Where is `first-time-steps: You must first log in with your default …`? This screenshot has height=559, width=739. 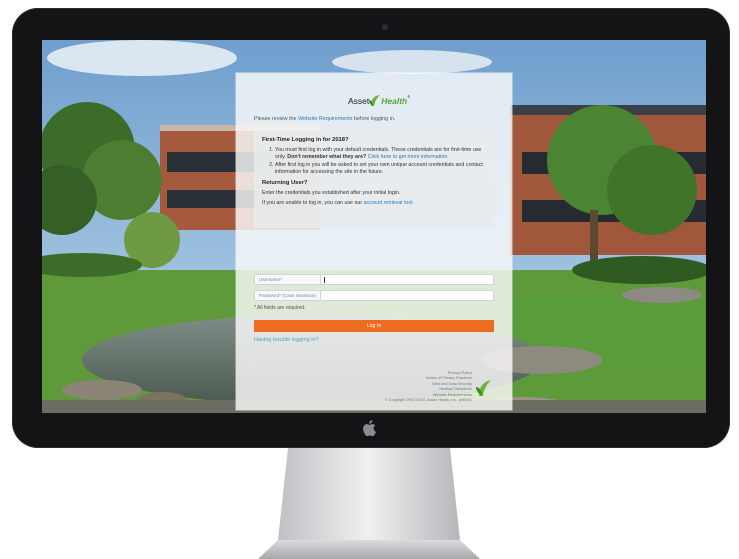
first-time-steps: You must first log in with your default … is located at coordinates (374, 161).